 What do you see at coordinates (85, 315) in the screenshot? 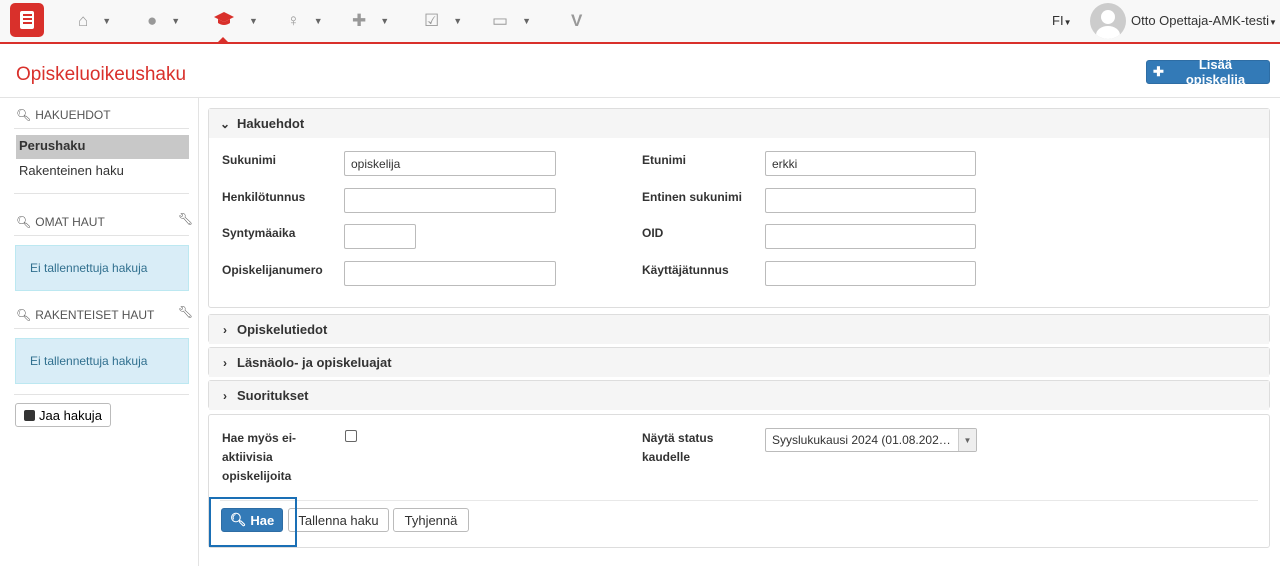
I see `sidebar-structured-heading: 🔍︎ RAKENTEISET HAUT` at bounding box center [85, 315].